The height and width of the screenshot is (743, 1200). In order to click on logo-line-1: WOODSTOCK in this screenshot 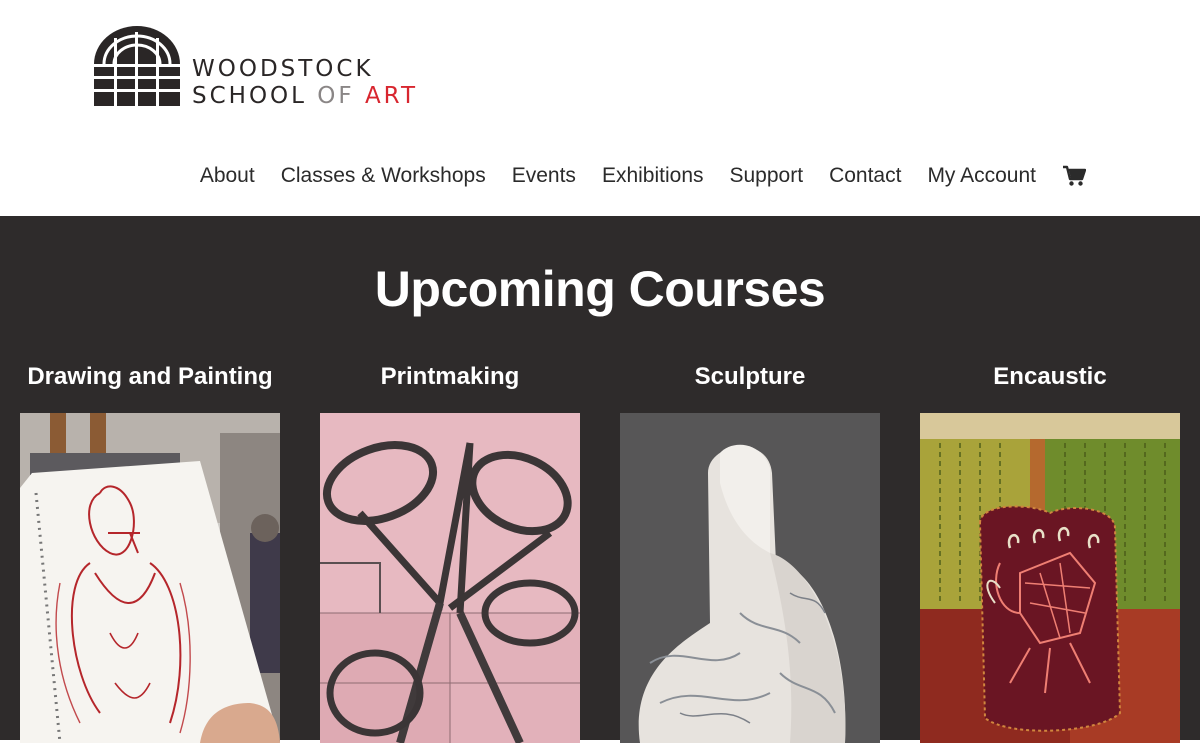, I will do `click(283, 69)`.